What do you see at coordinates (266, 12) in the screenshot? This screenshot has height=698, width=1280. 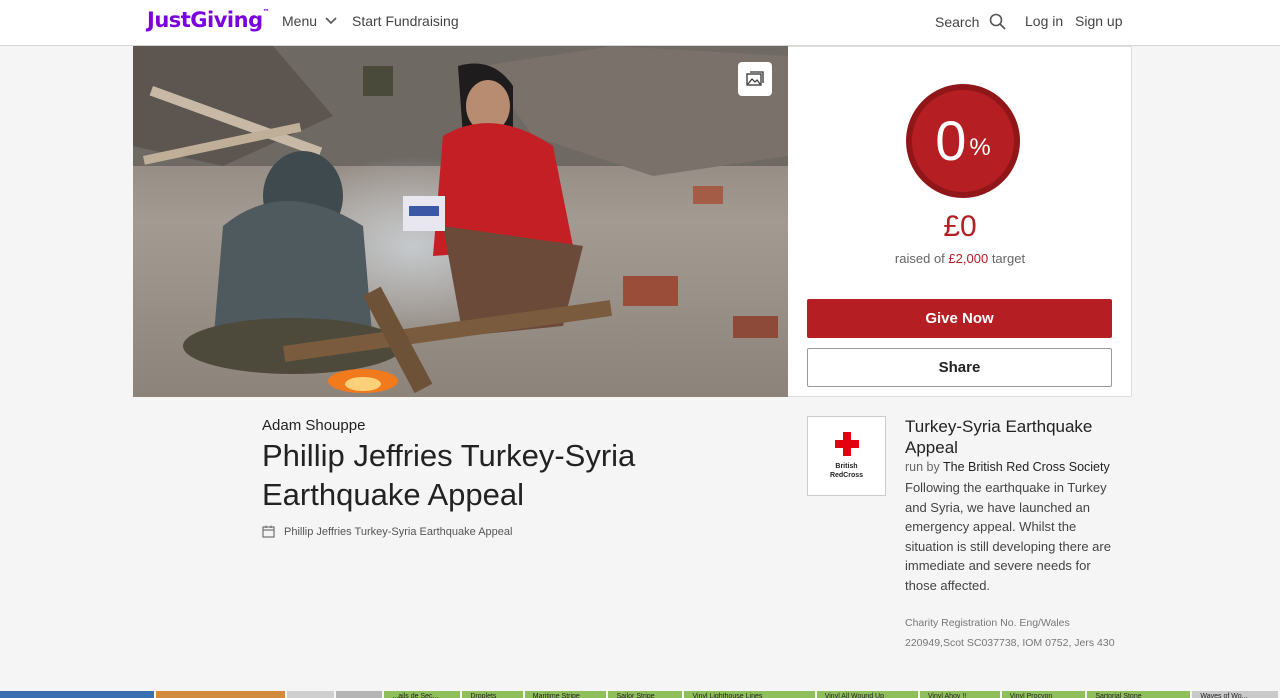 I see `logo-trademark: ™` at bounding box center [266, 12].